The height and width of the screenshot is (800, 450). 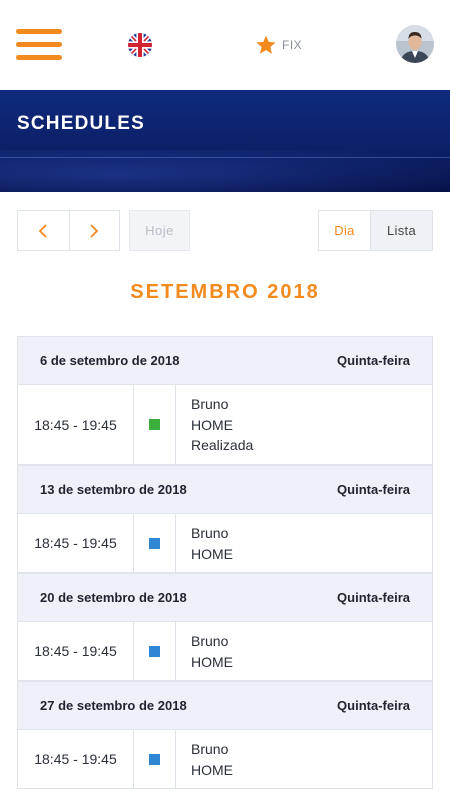 What do you see at coordinates (225, 360) in the screenshot?
I see `day-header: 6 de setembro de 2018 Quinta-feira` at bounding box center [225, 360].